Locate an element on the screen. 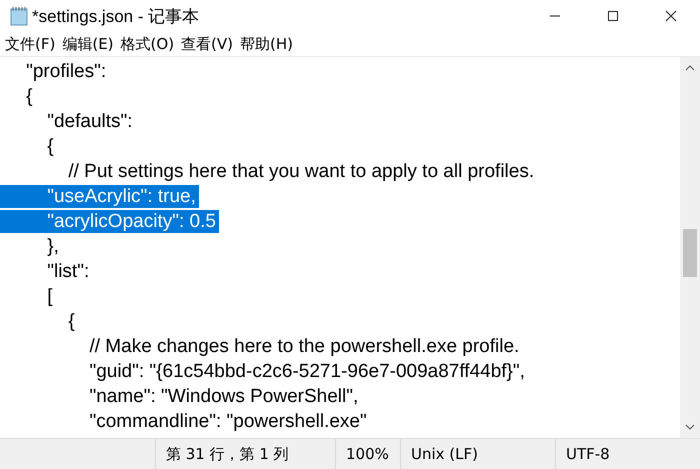 The image size is (700, 469). scroll-up-icon is located at coordinates (690, 68).